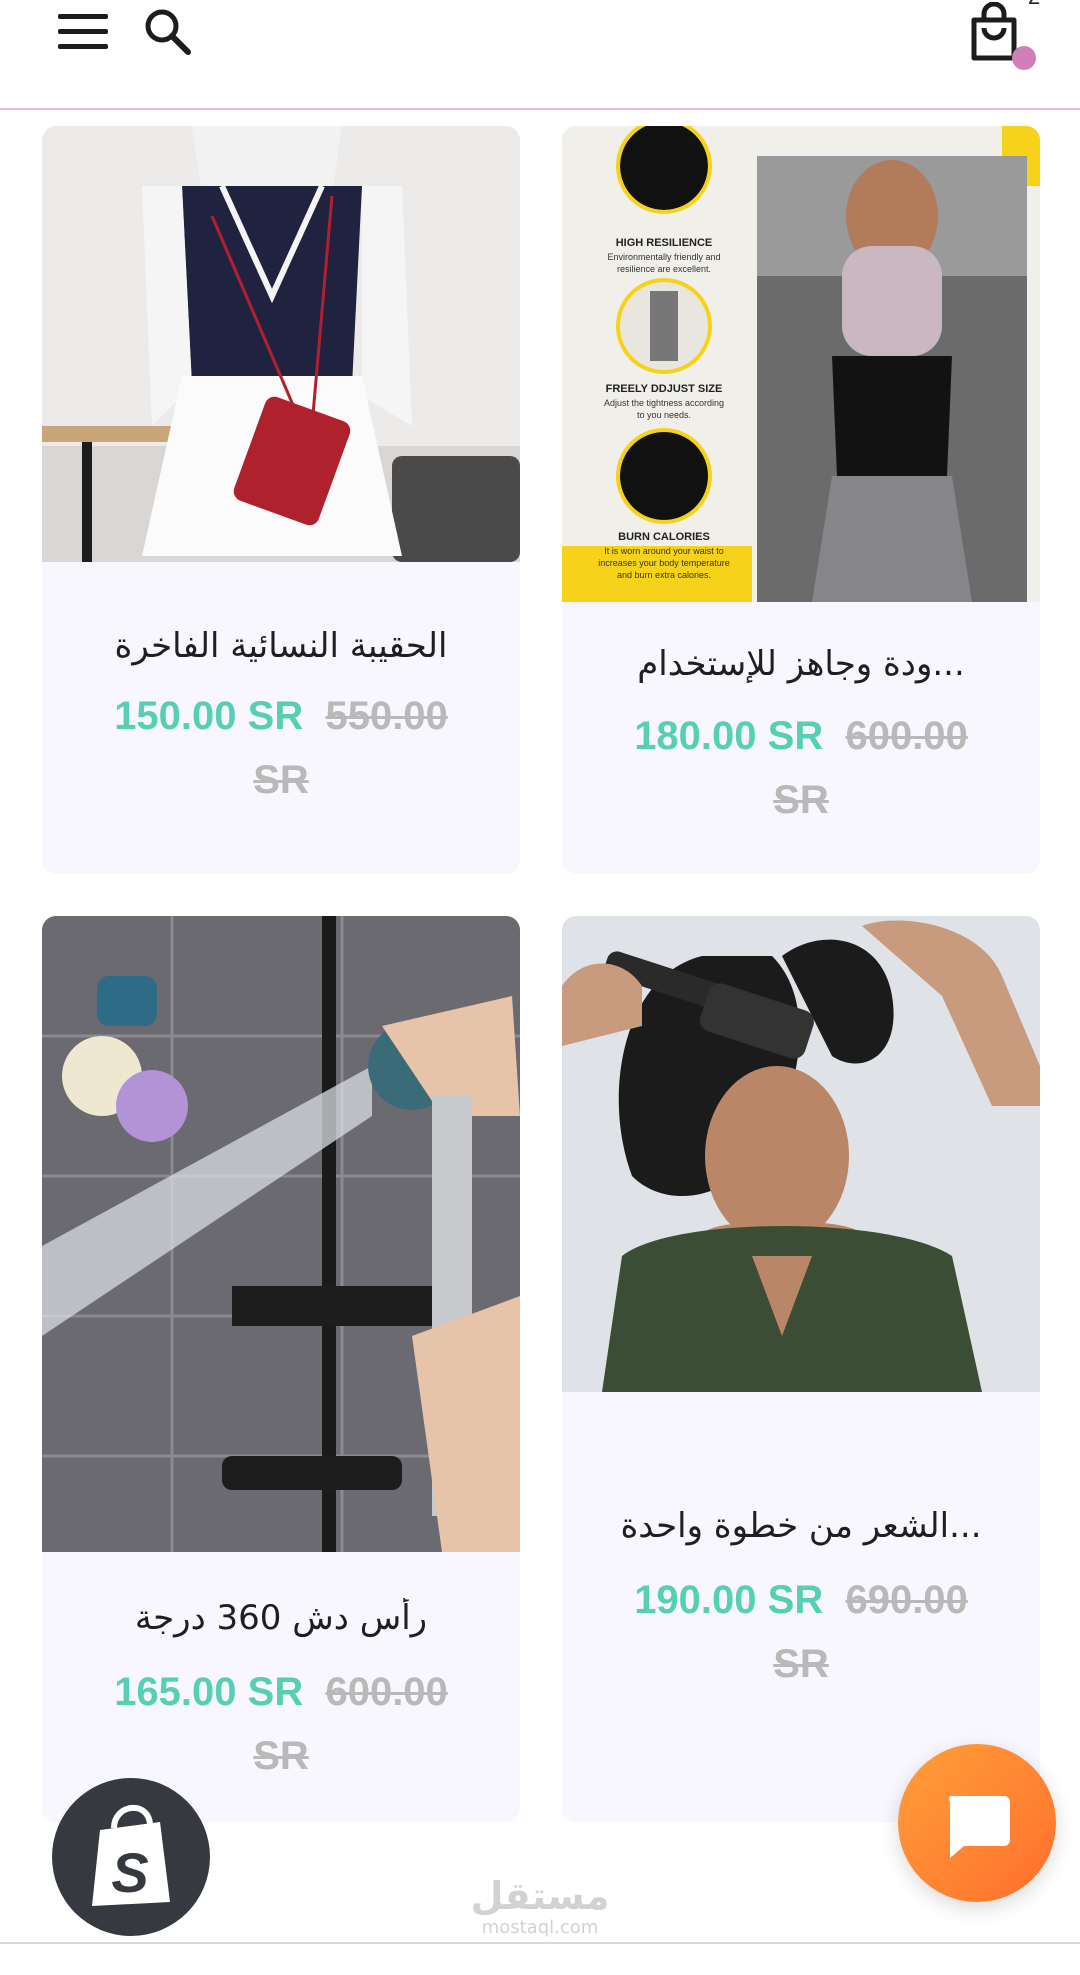 This screenshot has height=1975, width=1080. Describe the element at coordinates (664, 243) in the screenshot. I see `feature-title: HIGH RESILIENCE` at that location.